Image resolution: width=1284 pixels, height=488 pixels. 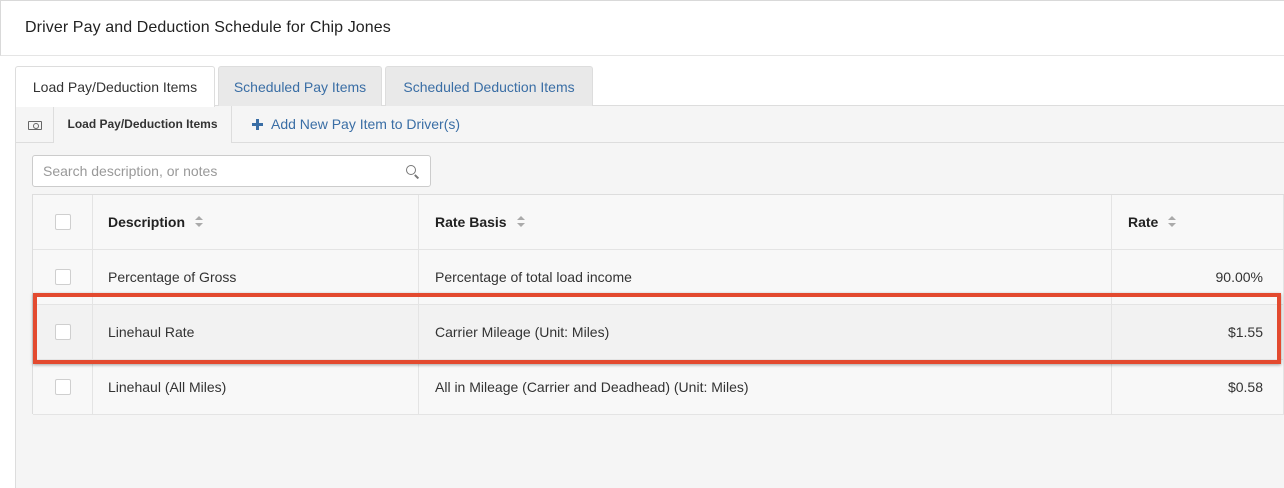 I want to click on column-header-label: Description, so click(x=147, y=222).